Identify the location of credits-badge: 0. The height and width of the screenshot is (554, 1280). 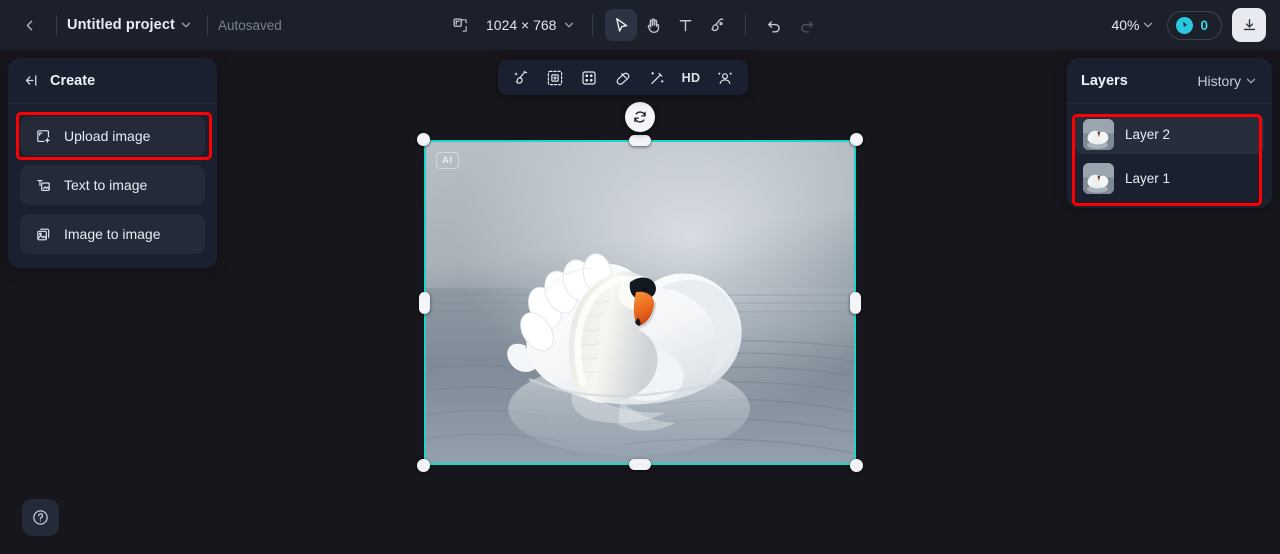
(1194, 25).